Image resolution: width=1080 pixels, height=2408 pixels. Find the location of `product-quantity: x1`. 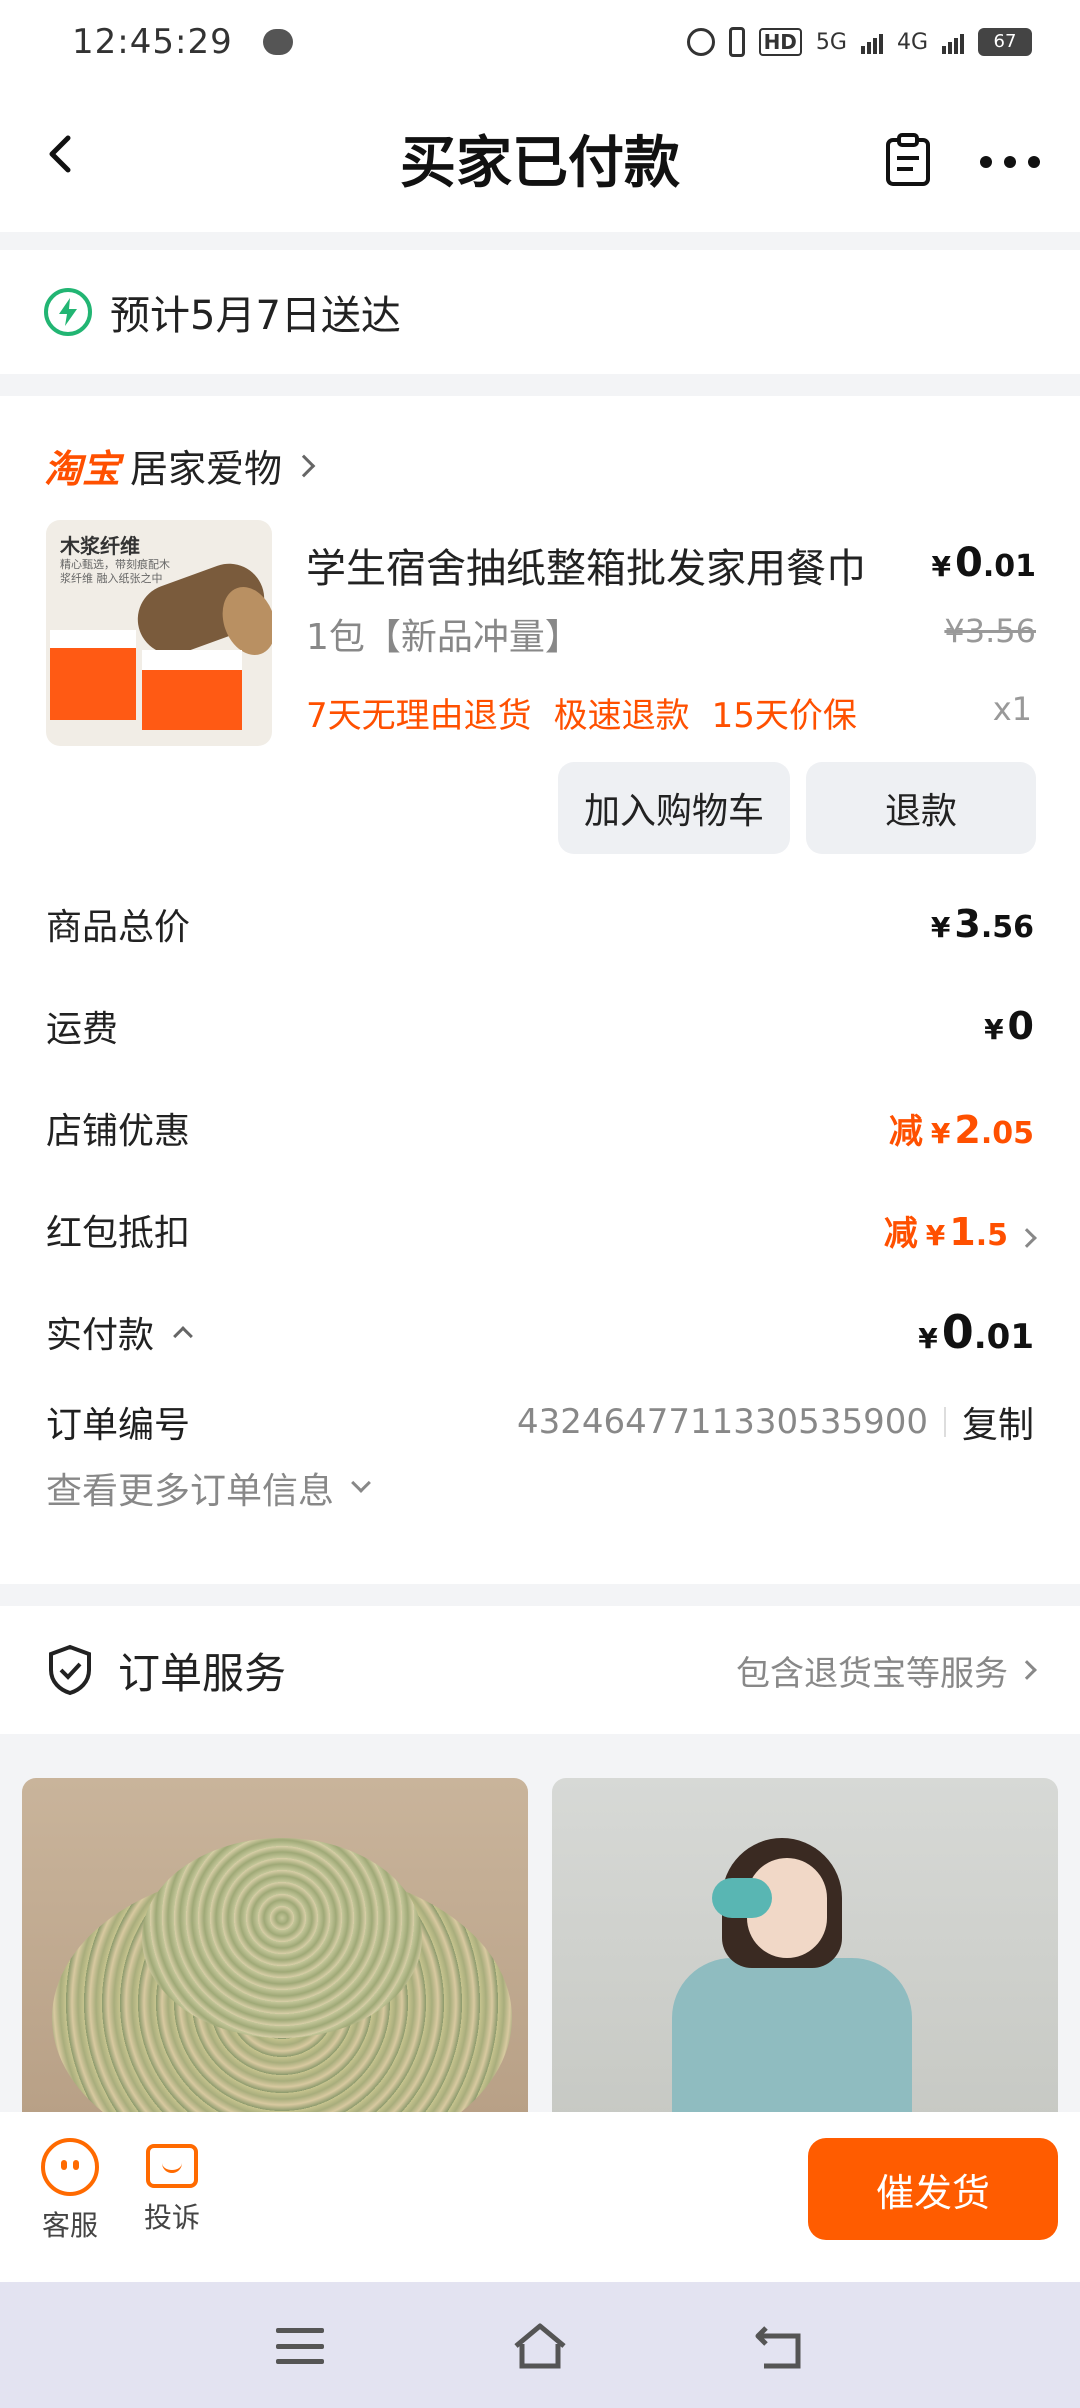

product-quantity: x1 is located at coordinates (1012, 709).